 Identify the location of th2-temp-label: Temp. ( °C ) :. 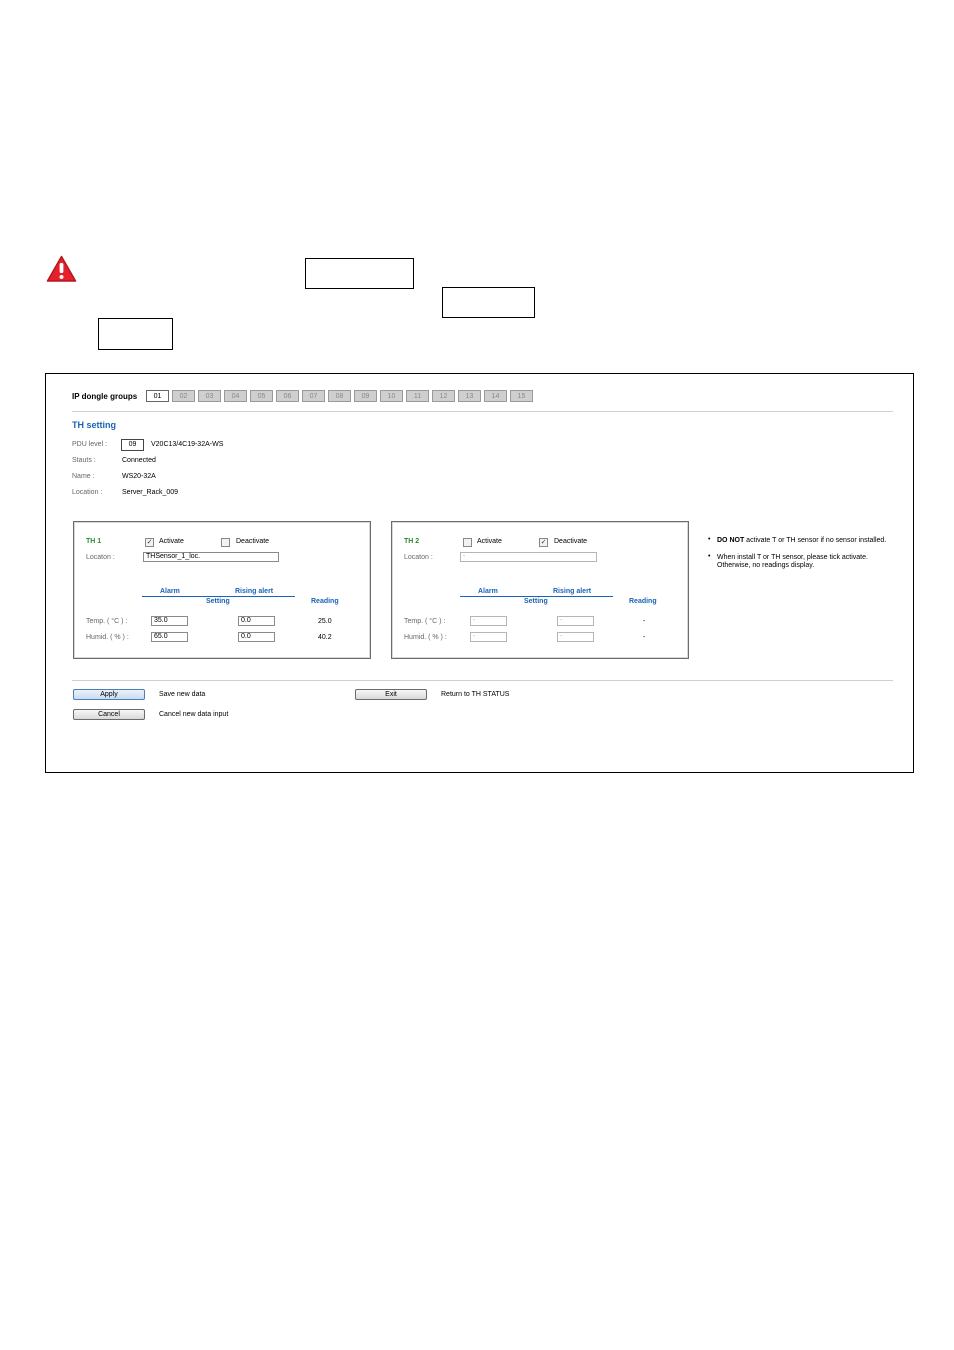
(425, 621).